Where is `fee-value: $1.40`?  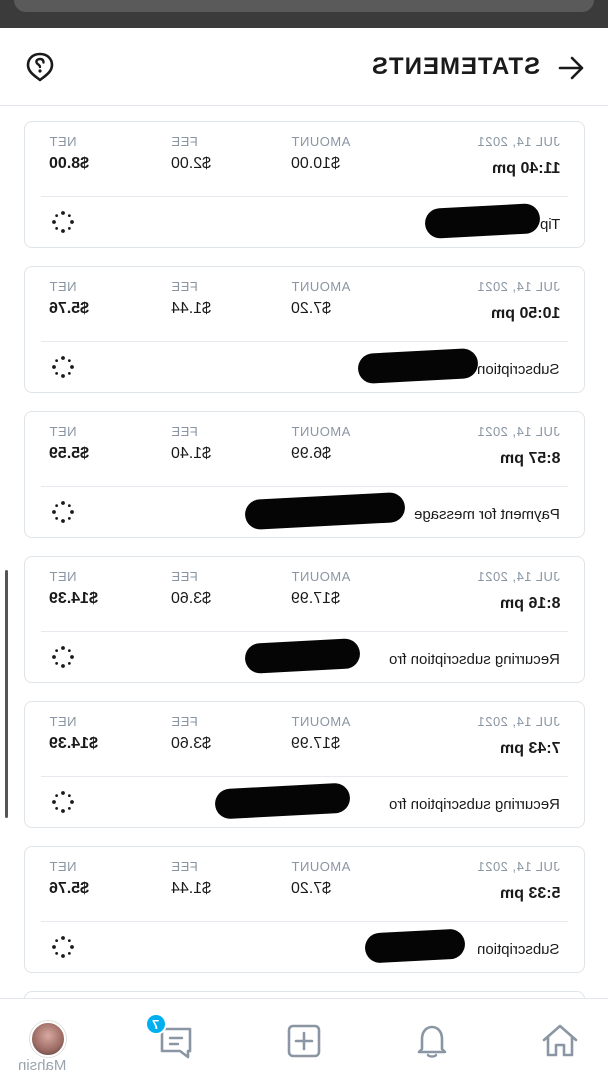
fee-value: $1.40 is located at coordinates (191, 453).